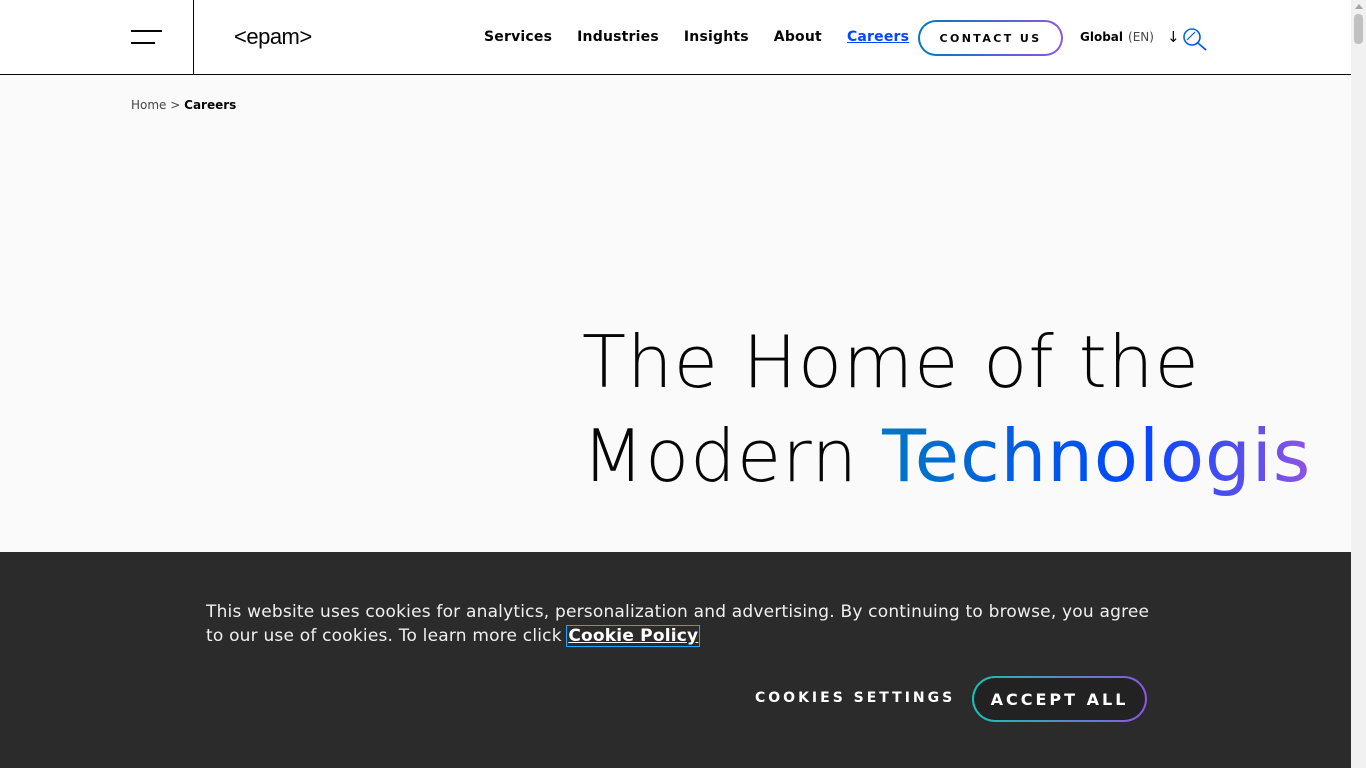 The height and width of the screenshot is (768, 1366). I want to click on hero-line-1: The Home of the, so click(891, 362).